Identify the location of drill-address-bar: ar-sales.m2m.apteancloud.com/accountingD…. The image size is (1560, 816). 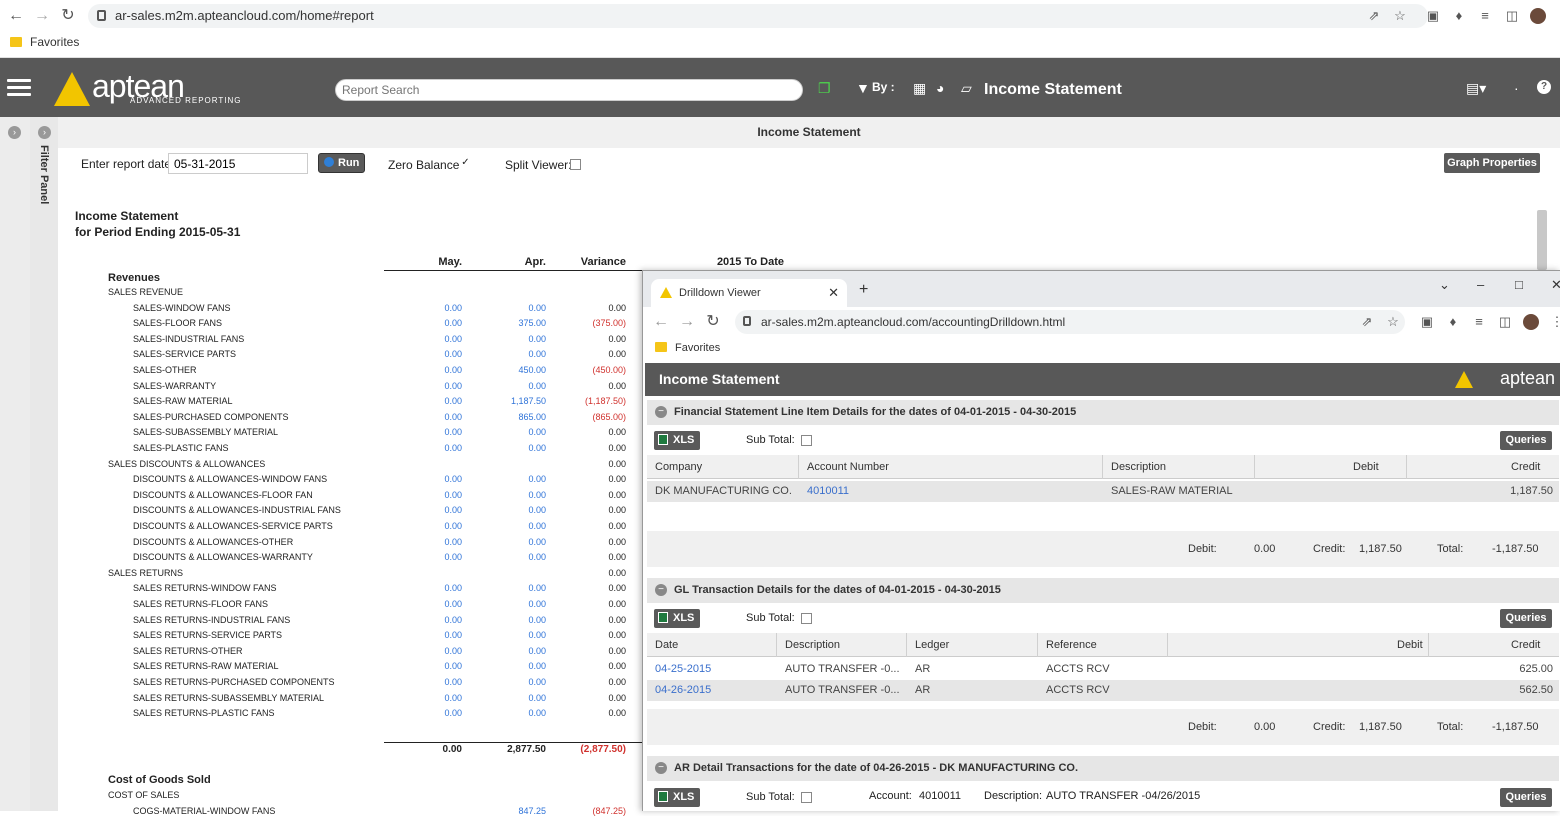
(1070, 322).